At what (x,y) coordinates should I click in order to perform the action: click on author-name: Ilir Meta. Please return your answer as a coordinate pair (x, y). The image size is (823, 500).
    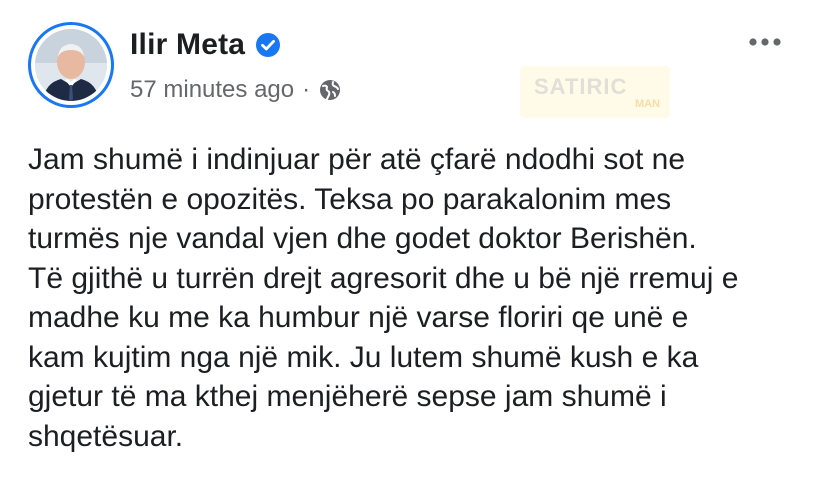
    Looking at the image, I should click on (187, 45).